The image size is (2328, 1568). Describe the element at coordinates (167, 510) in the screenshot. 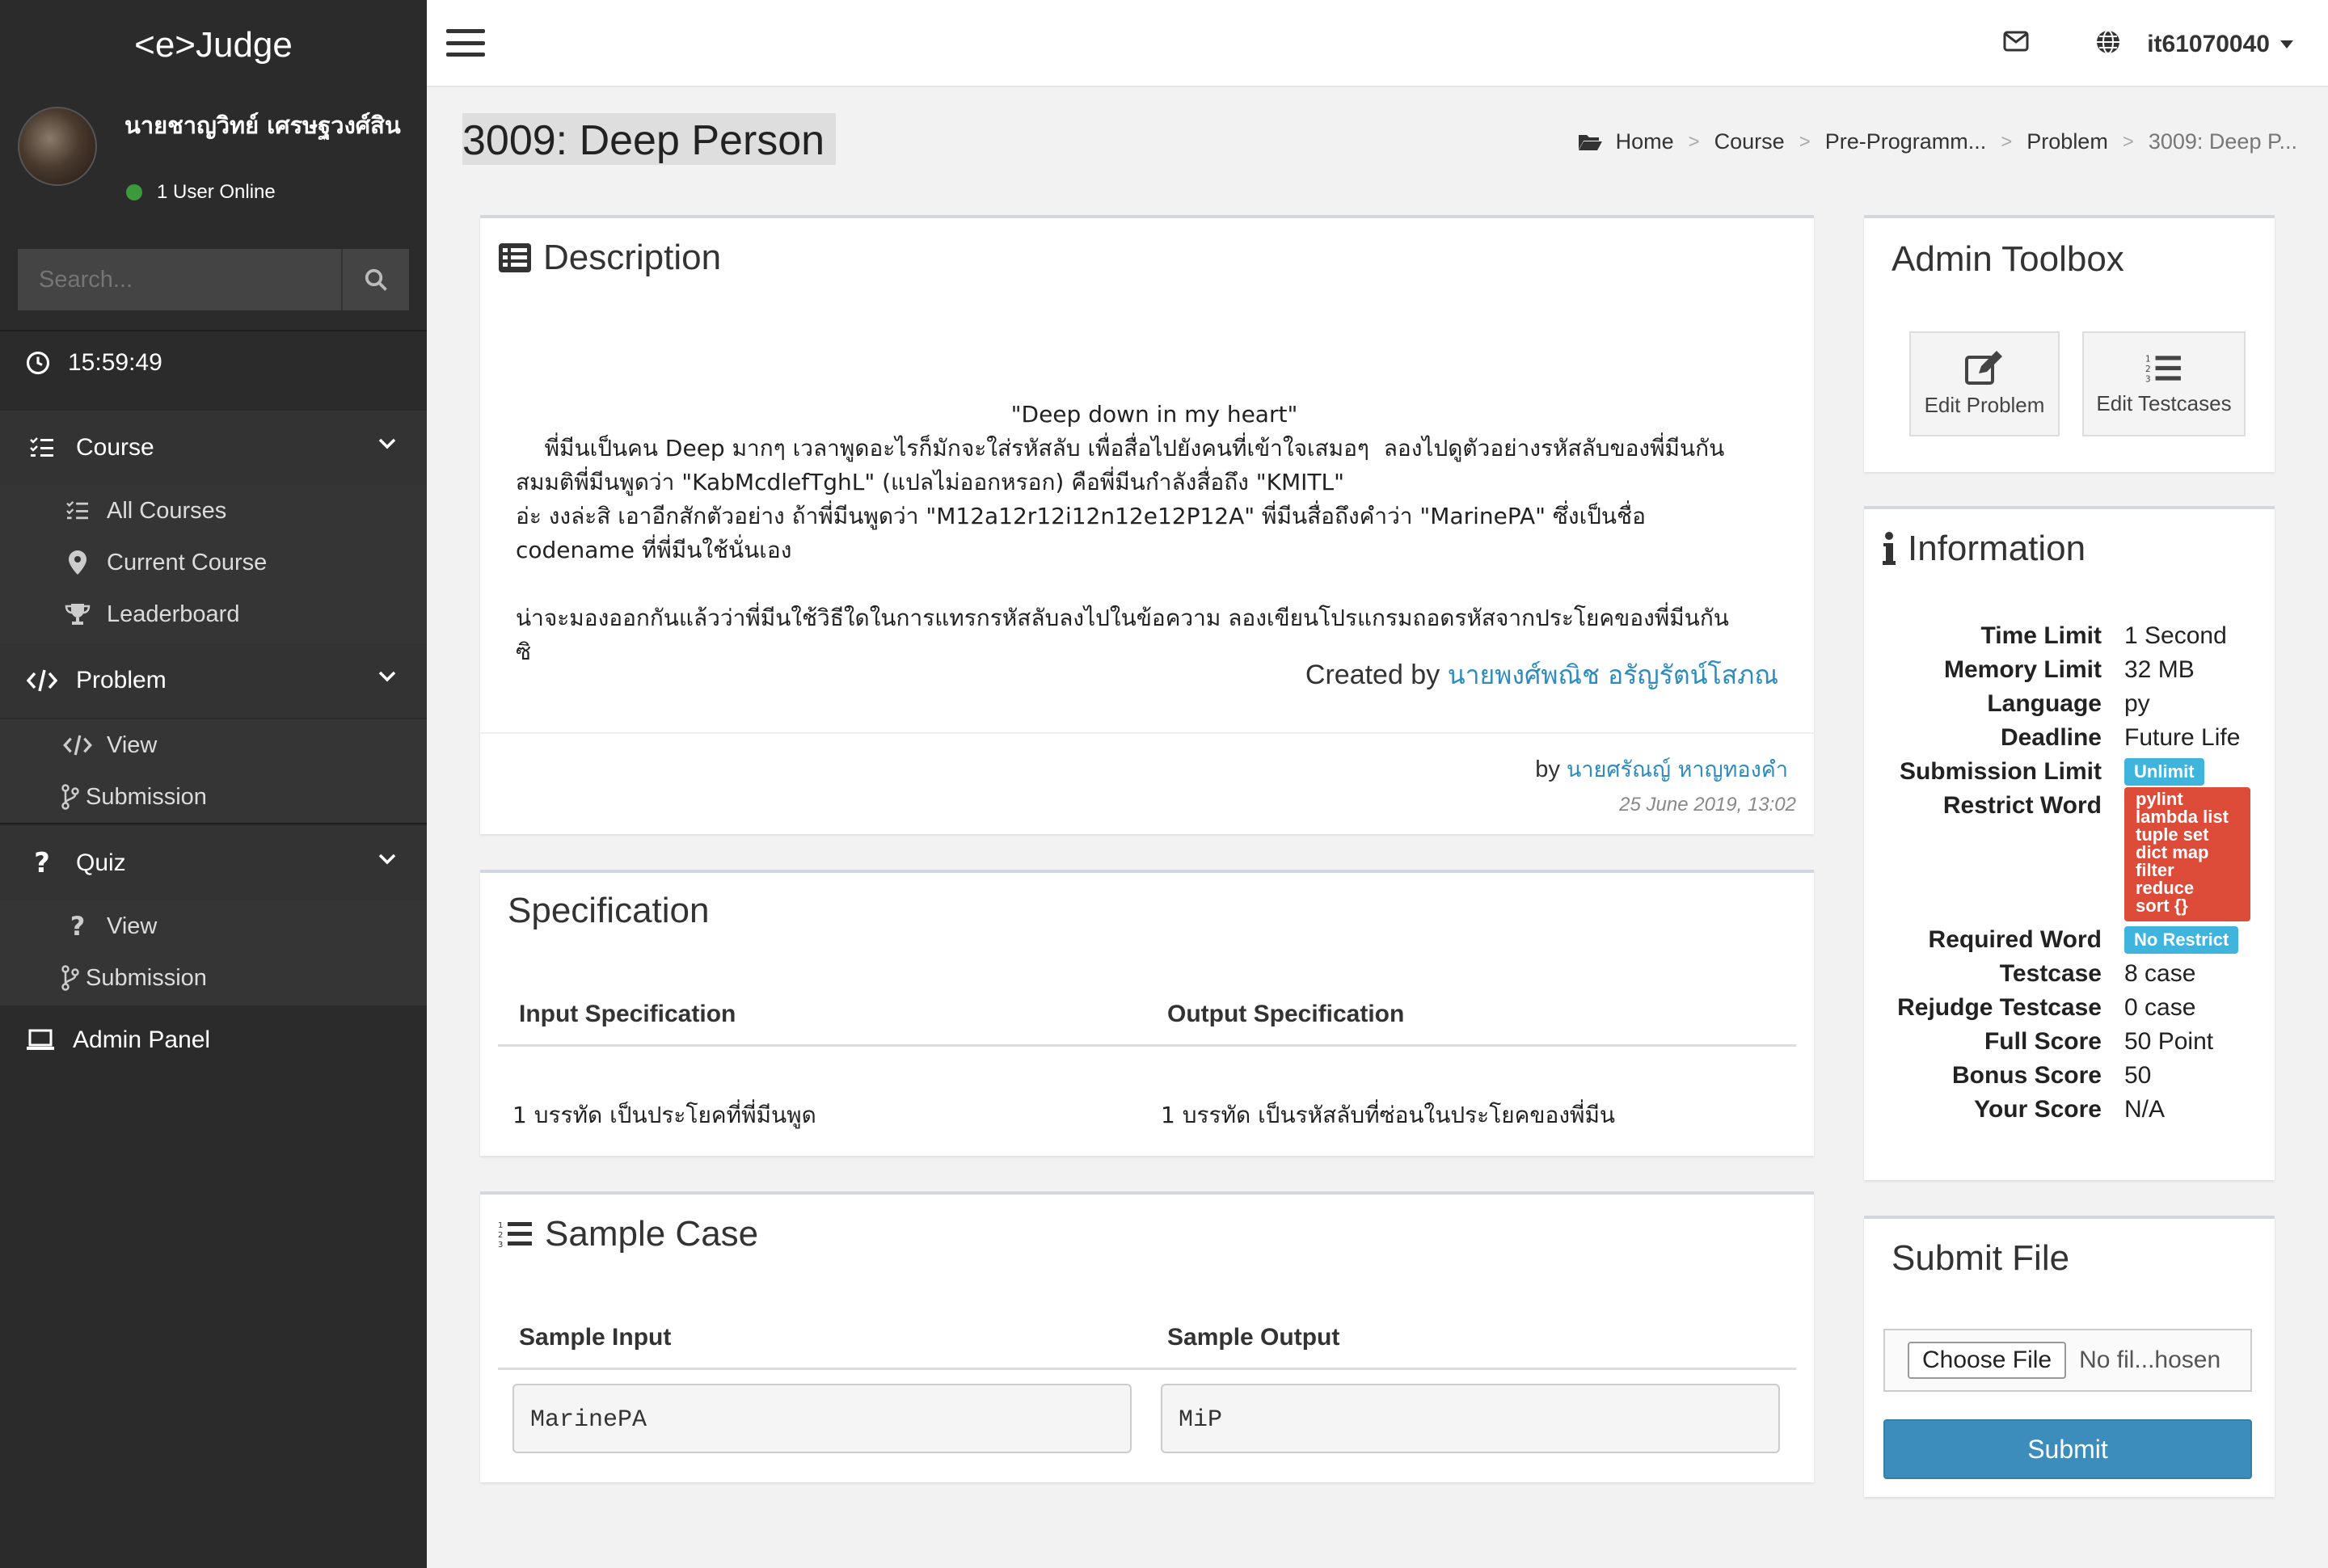

I see `nav-all-courses-label: All Courses` at that location.